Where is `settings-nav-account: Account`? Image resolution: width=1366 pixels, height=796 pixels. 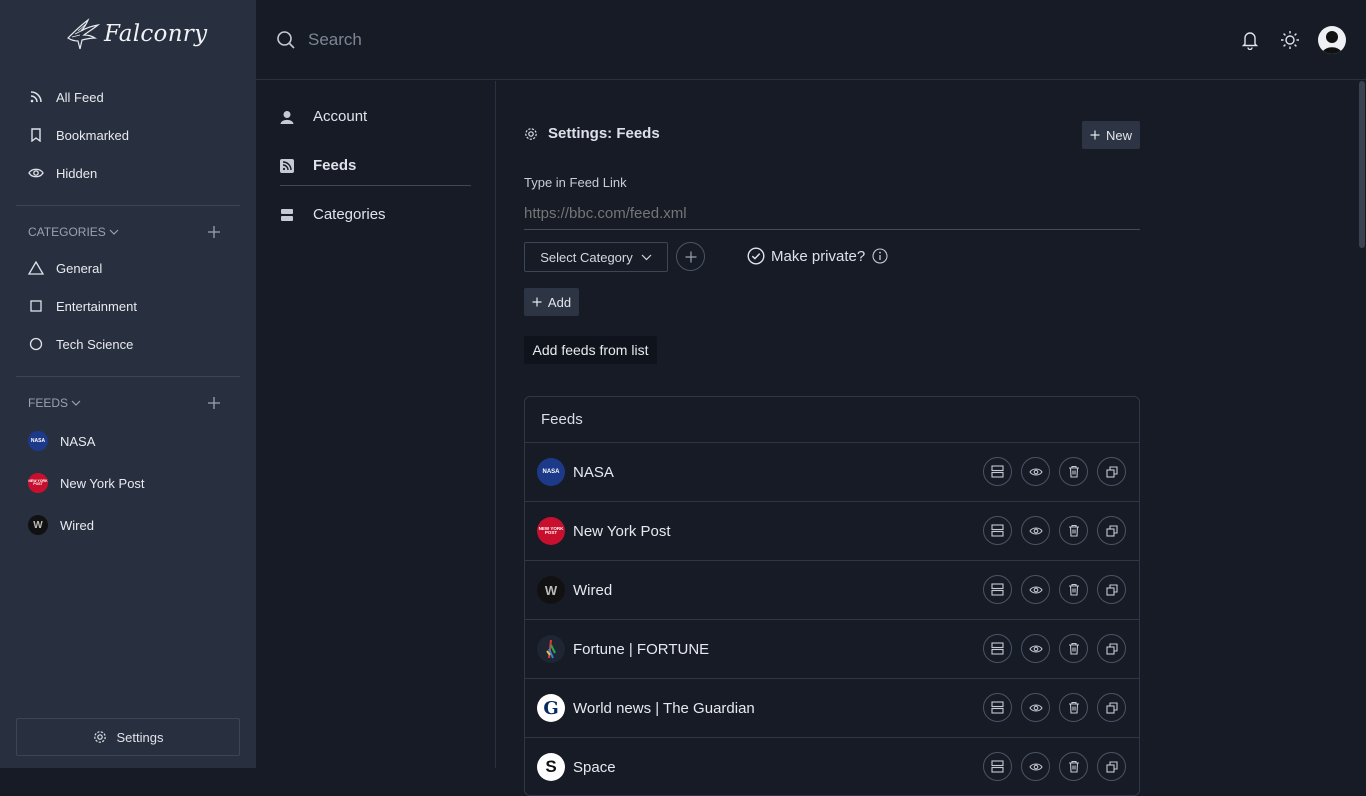
settings-nav-account: Account is located at coordinates (323, 116).